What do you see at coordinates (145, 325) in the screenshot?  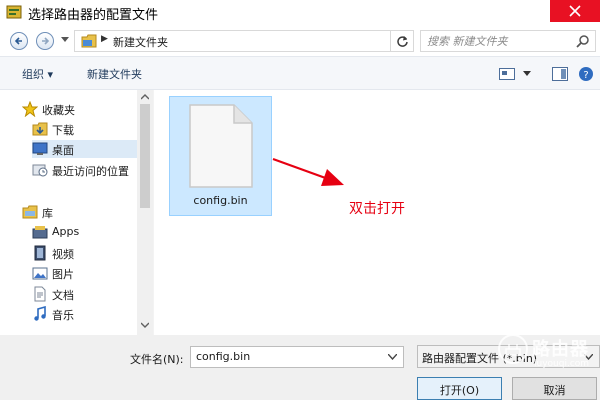 I see `scroll-down-icon` at bounding box center [145, 325].